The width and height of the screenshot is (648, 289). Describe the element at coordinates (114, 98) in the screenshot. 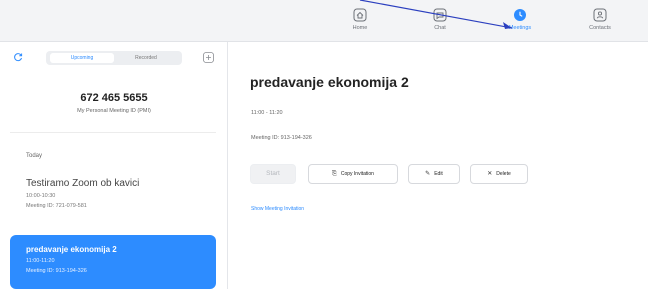

I see `pmi-number: 672 465 5655` at that location.